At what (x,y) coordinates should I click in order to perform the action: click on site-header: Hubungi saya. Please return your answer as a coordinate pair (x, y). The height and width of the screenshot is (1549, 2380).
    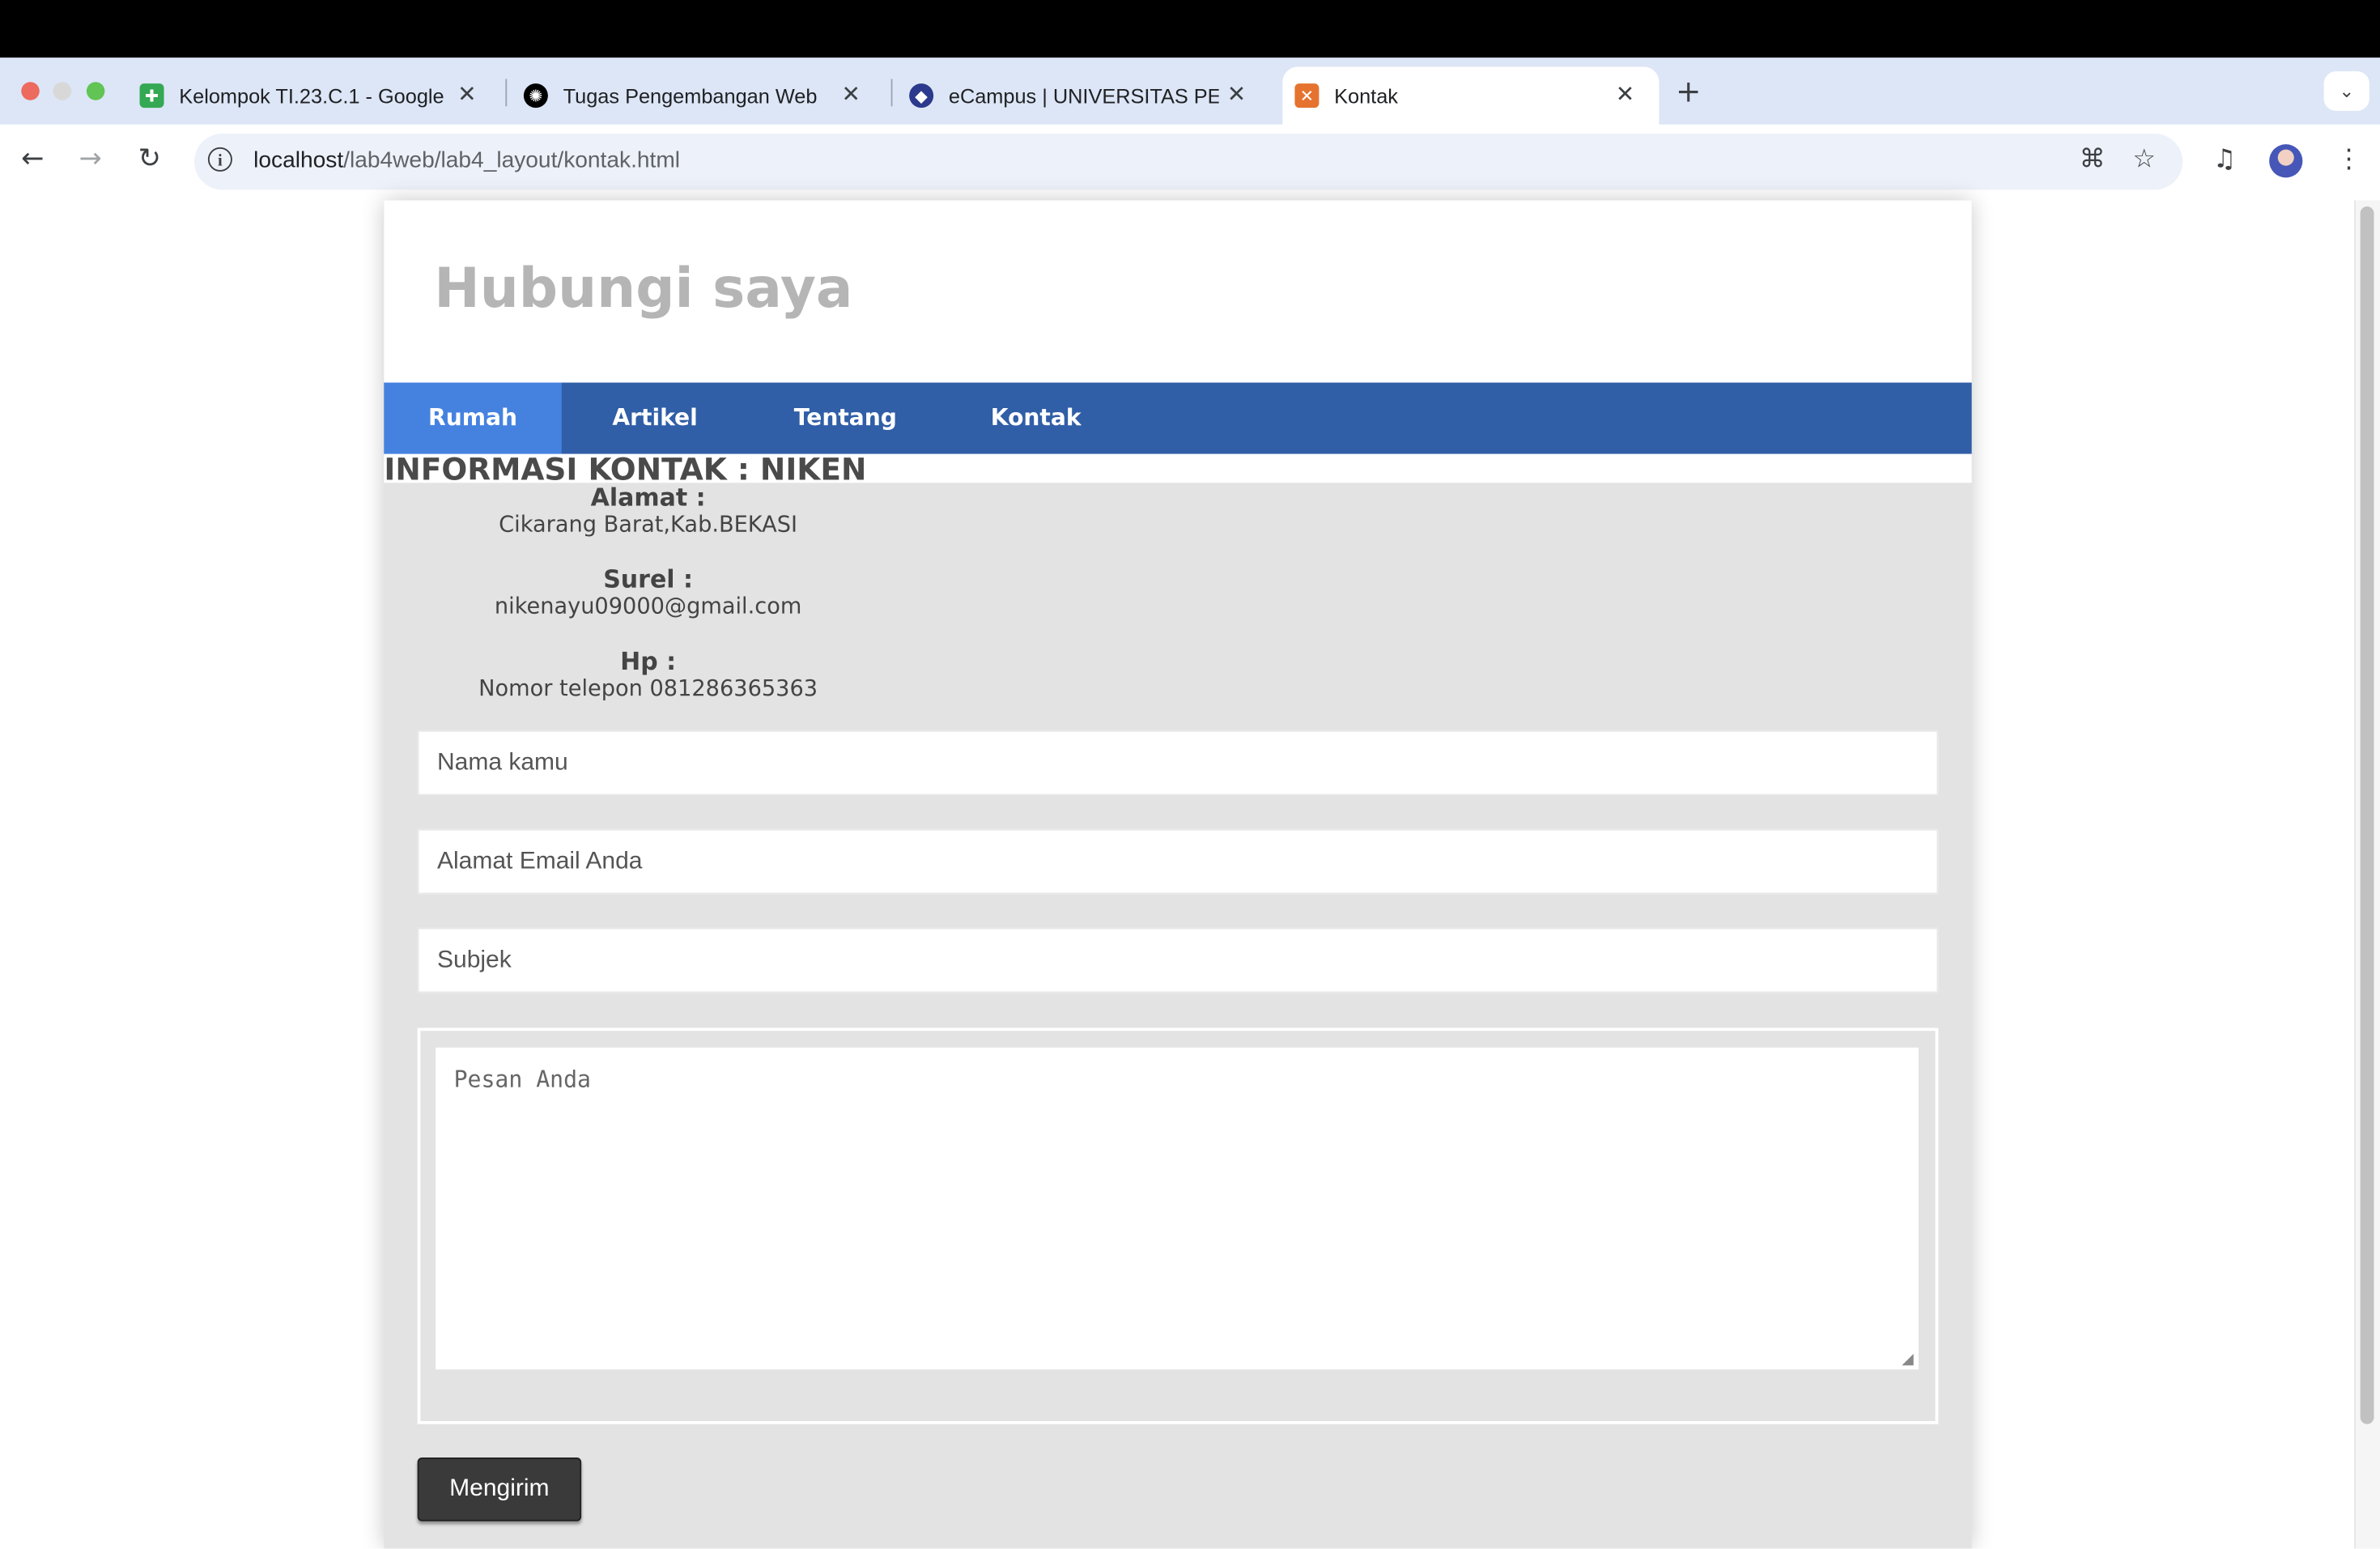
    Looking at the image, I should click on (1178, 292).